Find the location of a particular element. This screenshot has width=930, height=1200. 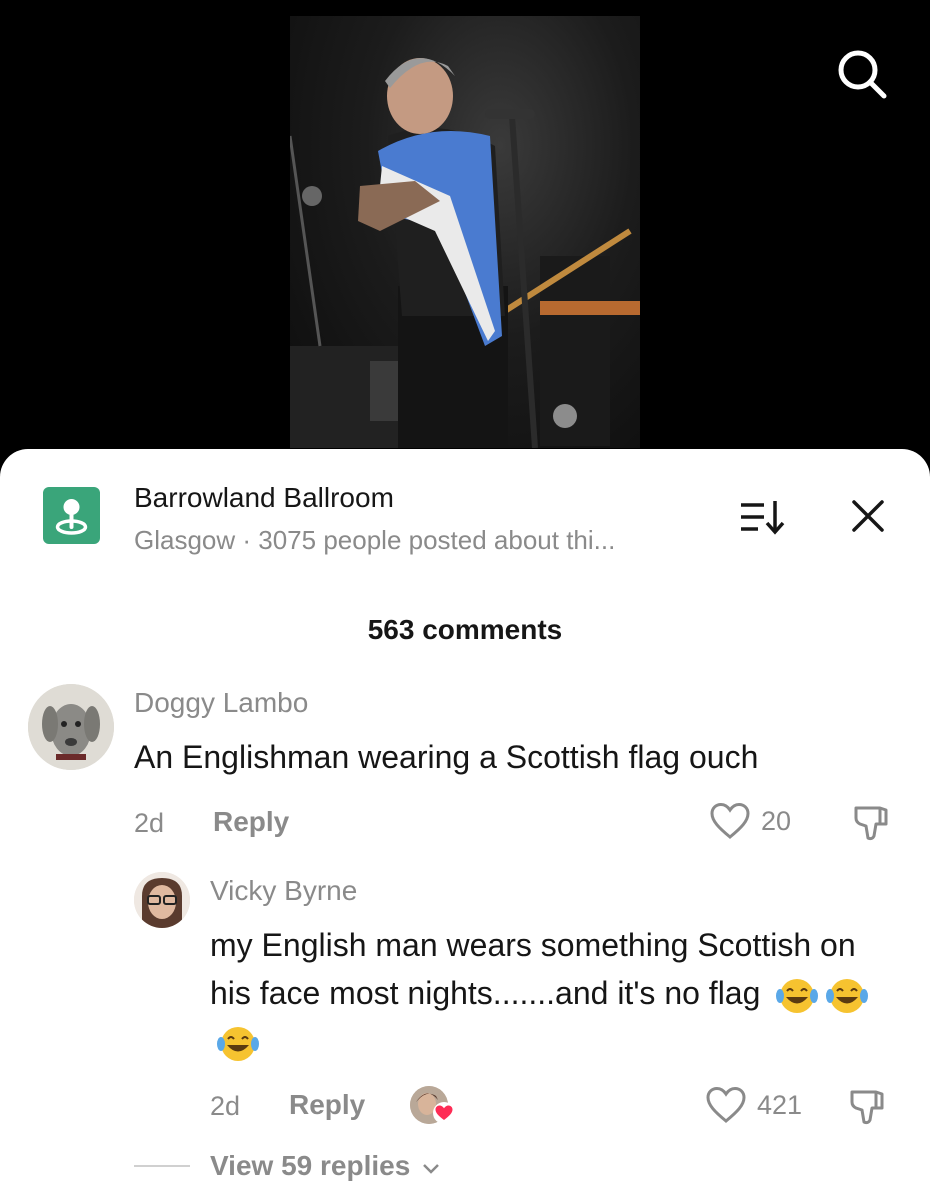

like-count: 421 is located at coordinates (780, 1104).